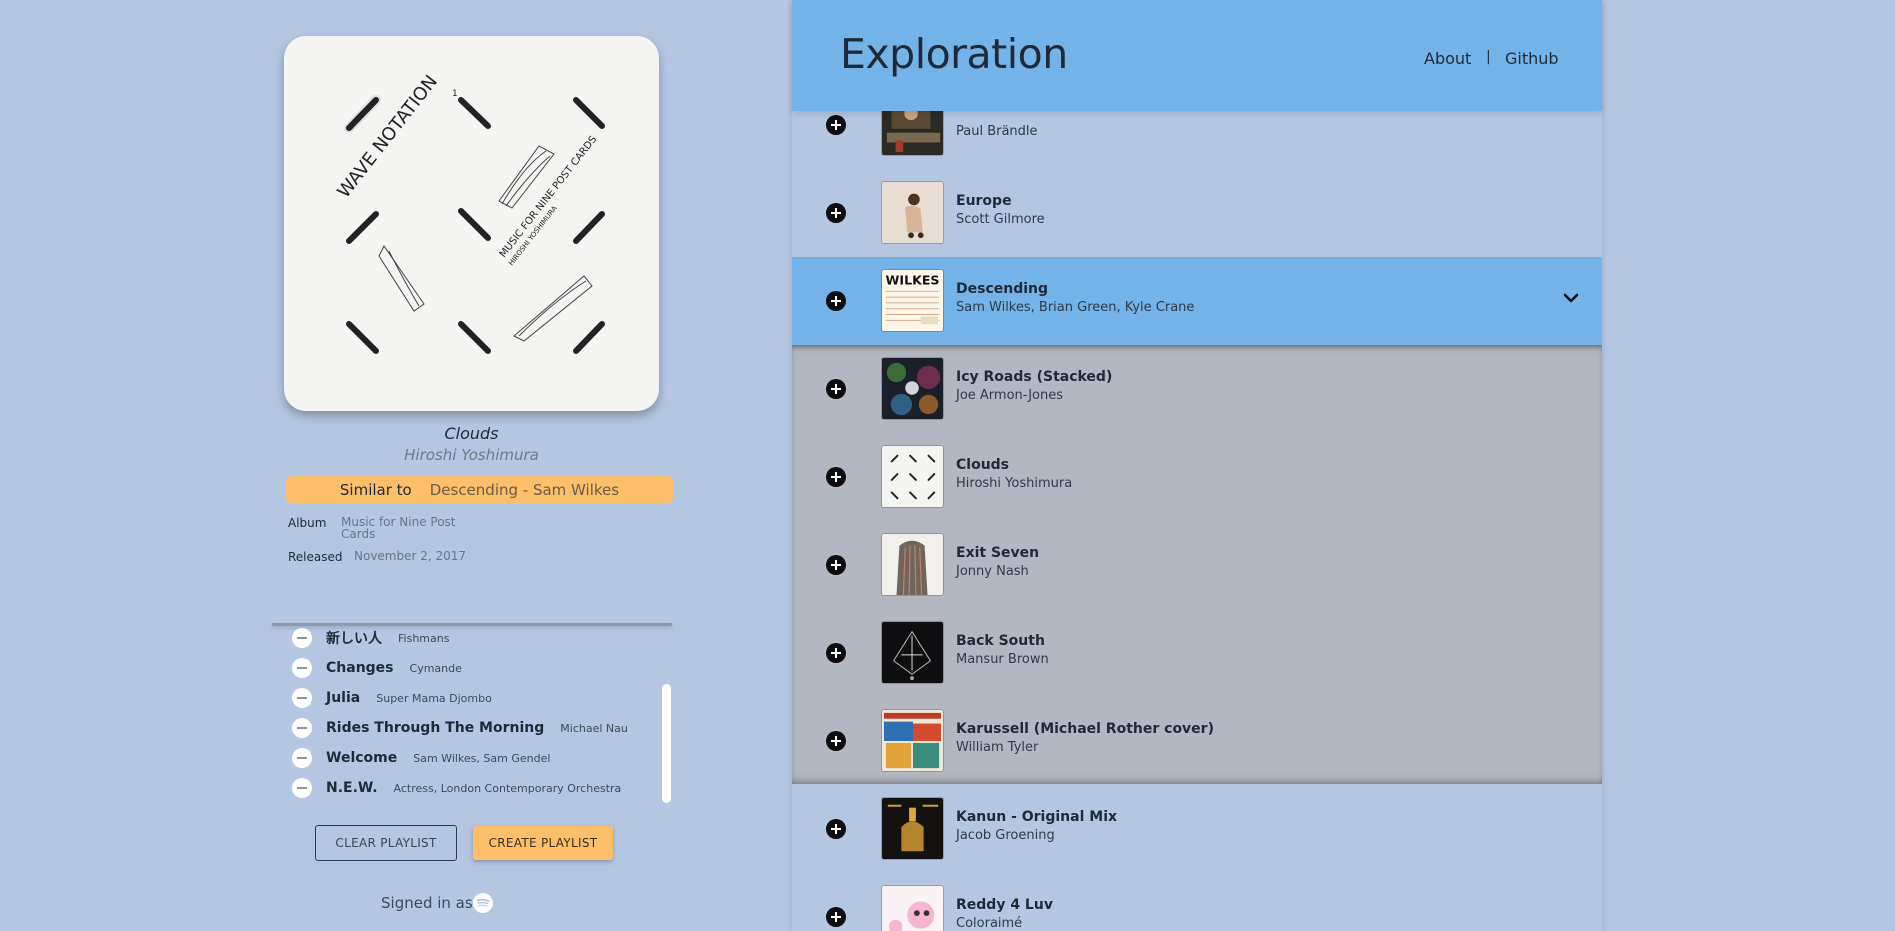 Image resolution: width=1895 pixels, height=931 pixels. What do you see at coordinates (427, 903) in the screenshot?
I see `signed-in-label: Signed in as` at bounding box center [427, 903].